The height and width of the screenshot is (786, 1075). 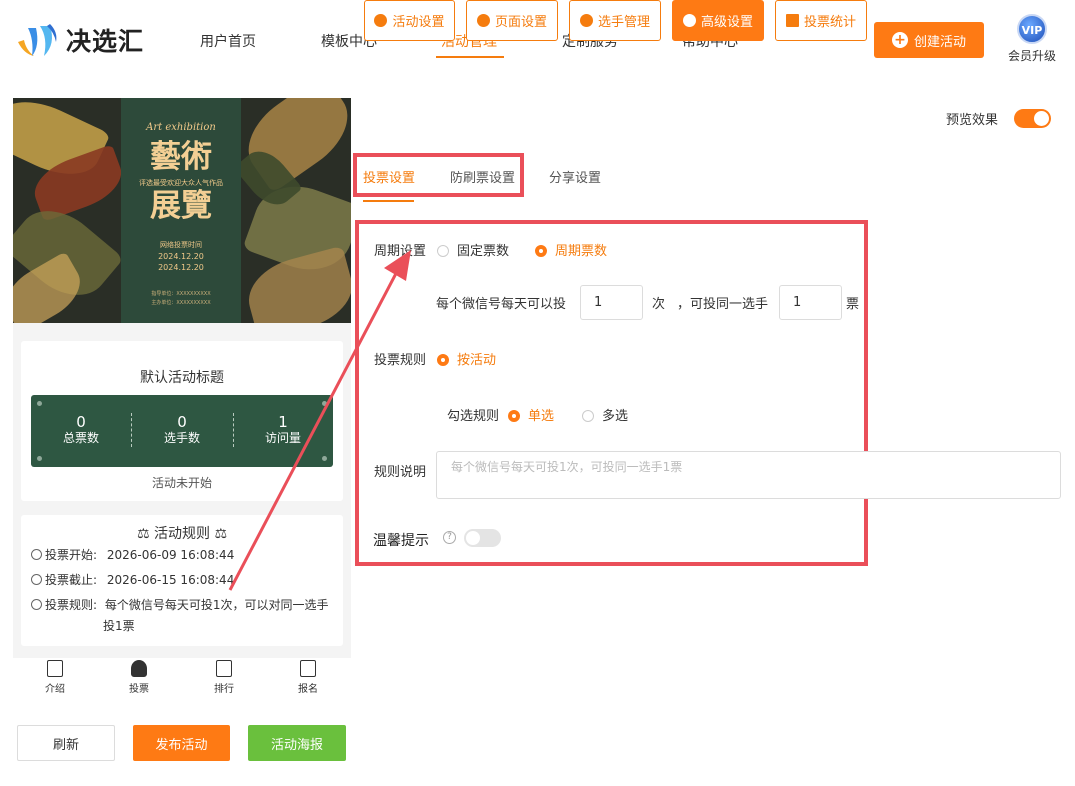 I want to click on logo: 决选汇, so click(x=79, y=40).